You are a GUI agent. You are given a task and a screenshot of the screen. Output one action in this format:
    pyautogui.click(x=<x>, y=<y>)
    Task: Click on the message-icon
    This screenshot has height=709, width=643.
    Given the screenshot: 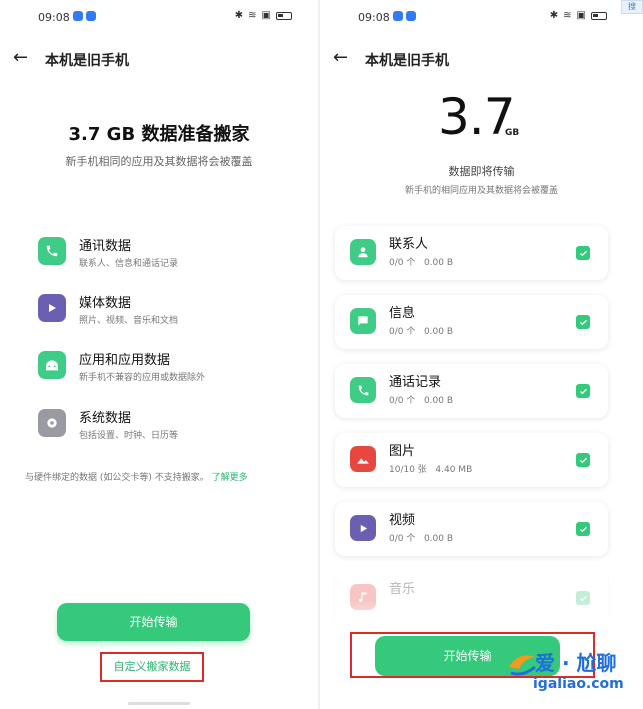 What is the action you would take?
    pyautogui.click(x=363, y=321)
    